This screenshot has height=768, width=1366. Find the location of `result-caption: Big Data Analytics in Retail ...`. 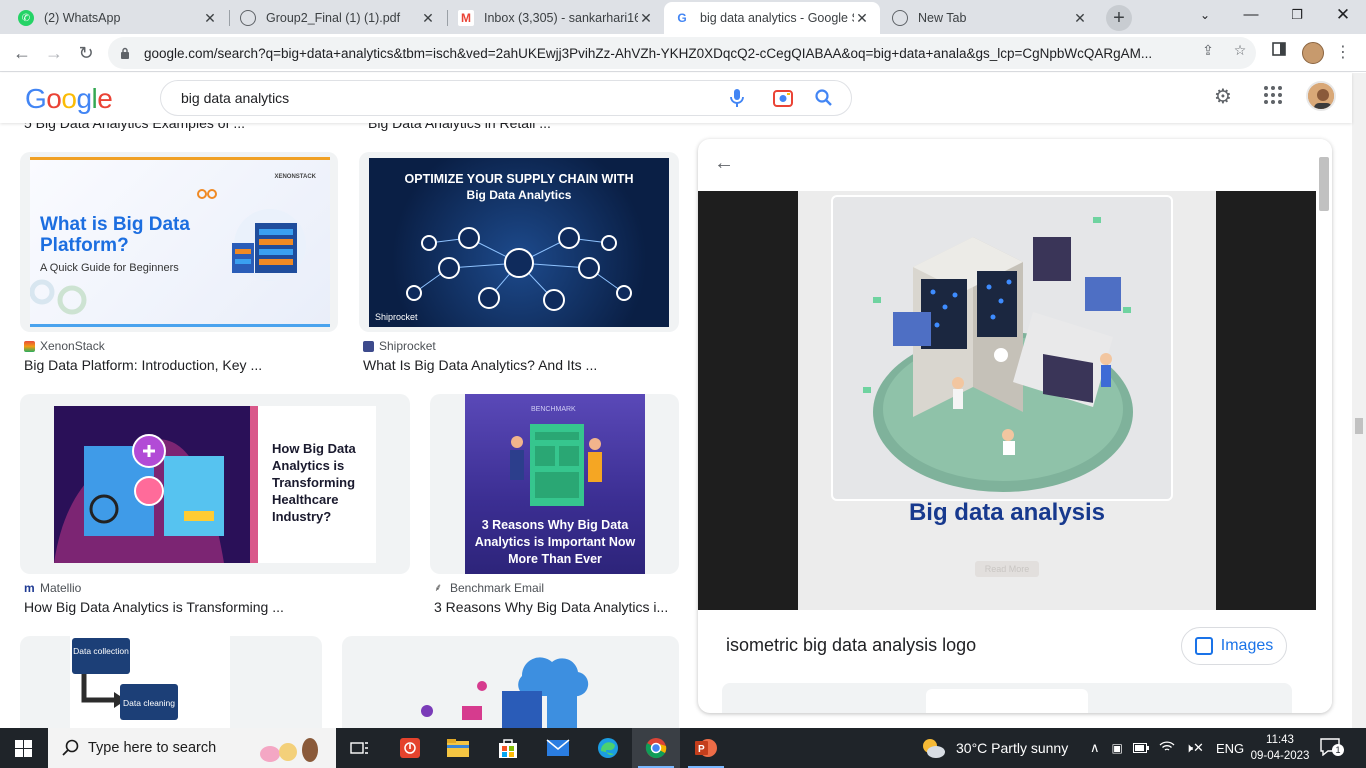

result-caption: Big Data Analytics in Retail ... is located at coordinates (459, 127).